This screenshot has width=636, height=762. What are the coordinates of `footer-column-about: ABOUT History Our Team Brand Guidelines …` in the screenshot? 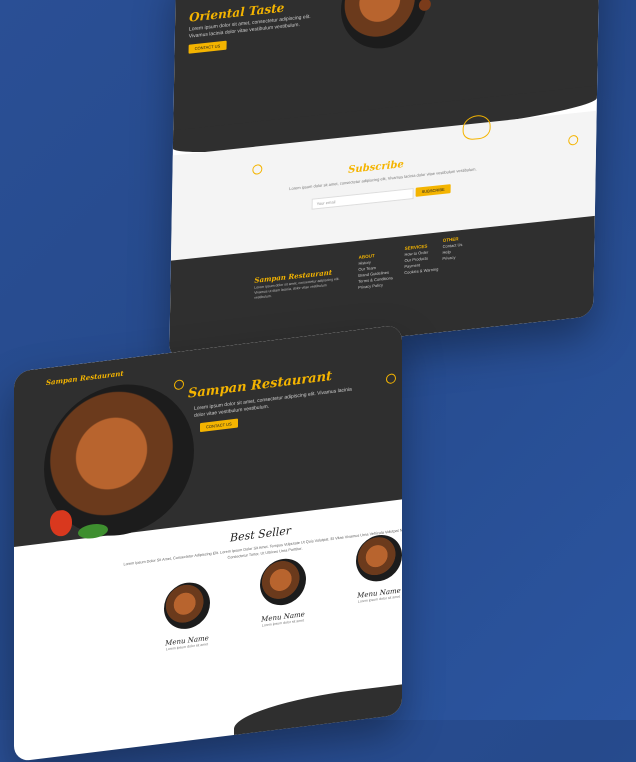 It's located at (375, 271).